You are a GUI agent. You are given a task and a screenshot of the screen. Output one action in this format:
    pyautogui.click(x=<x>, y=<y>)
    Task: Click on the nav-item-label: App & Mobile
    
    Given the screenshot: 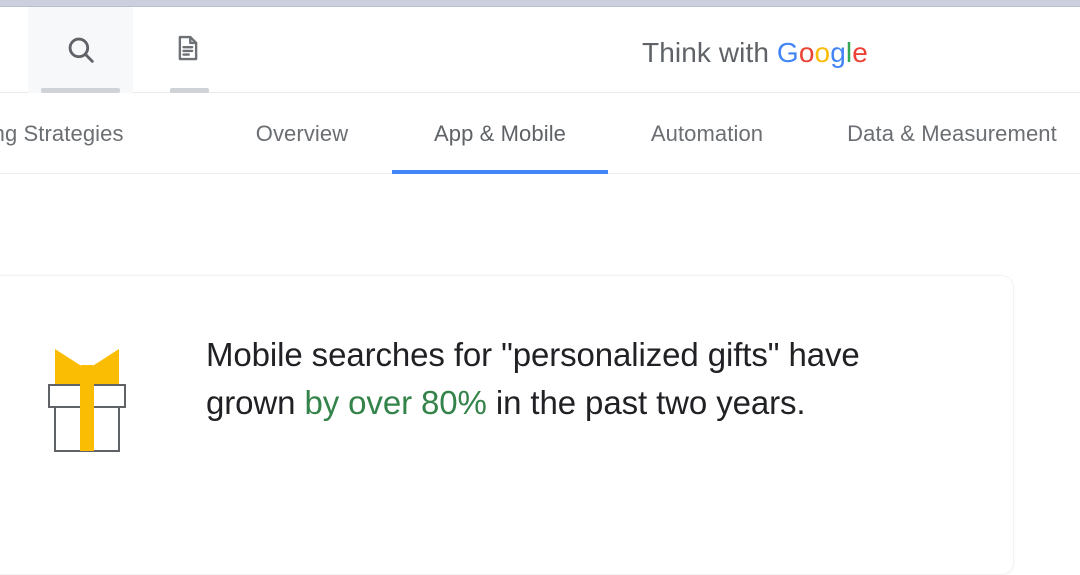 What is the action you would take?
    pyautogui.click(x=500, y=133)
    